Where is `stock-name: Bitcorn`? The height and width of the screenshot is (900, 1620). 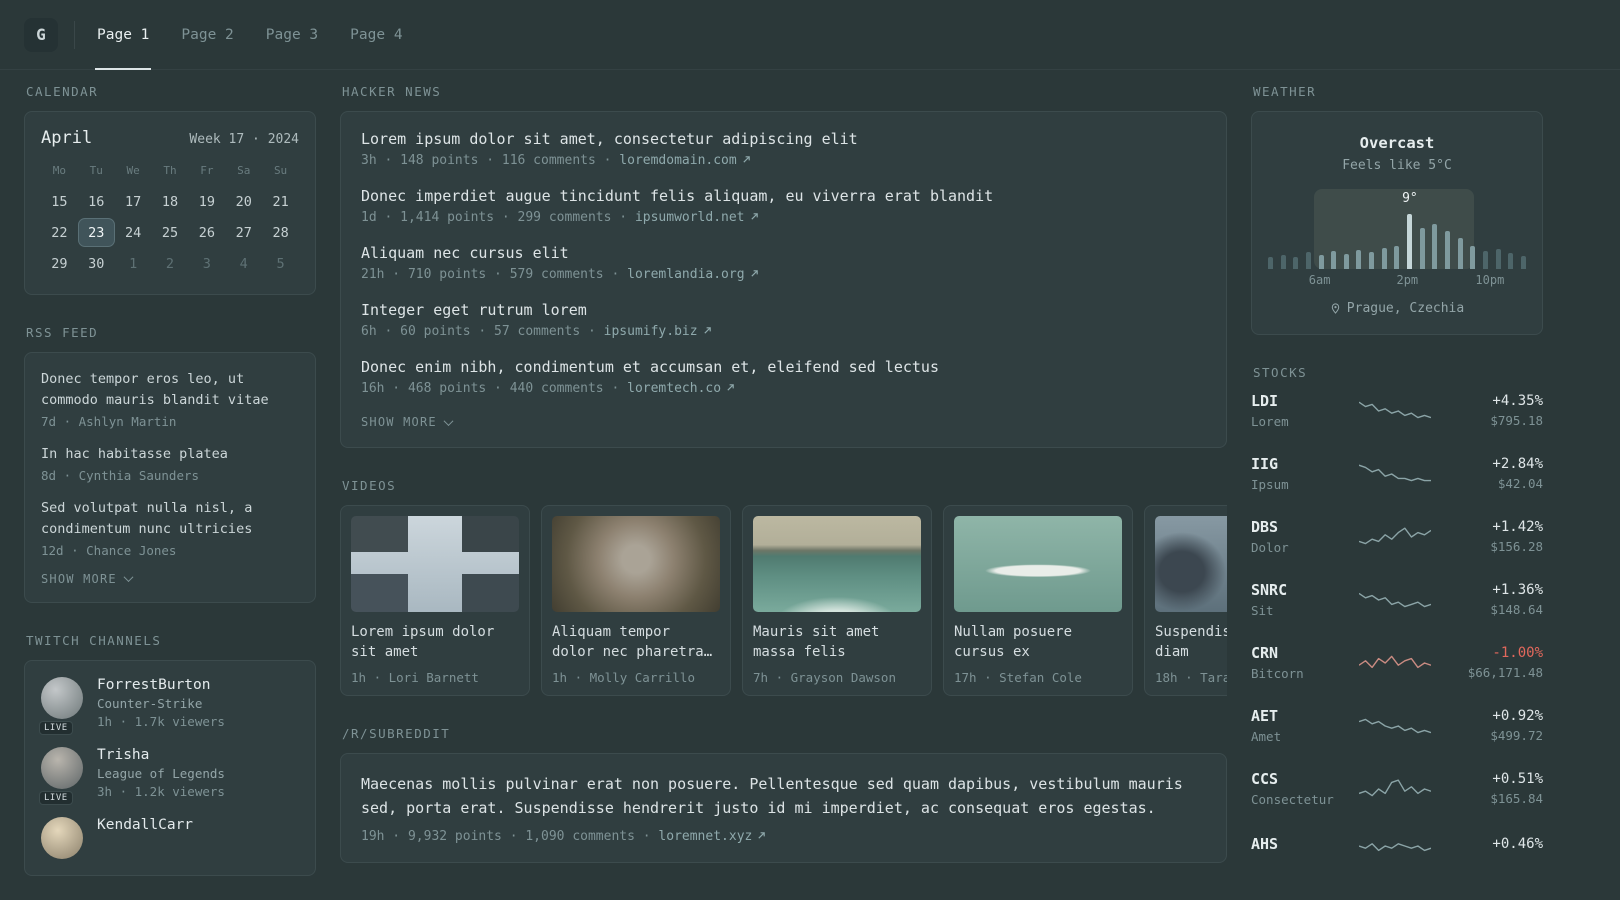
stock-name: Bitcorn is located at coordinates (1277, 673).